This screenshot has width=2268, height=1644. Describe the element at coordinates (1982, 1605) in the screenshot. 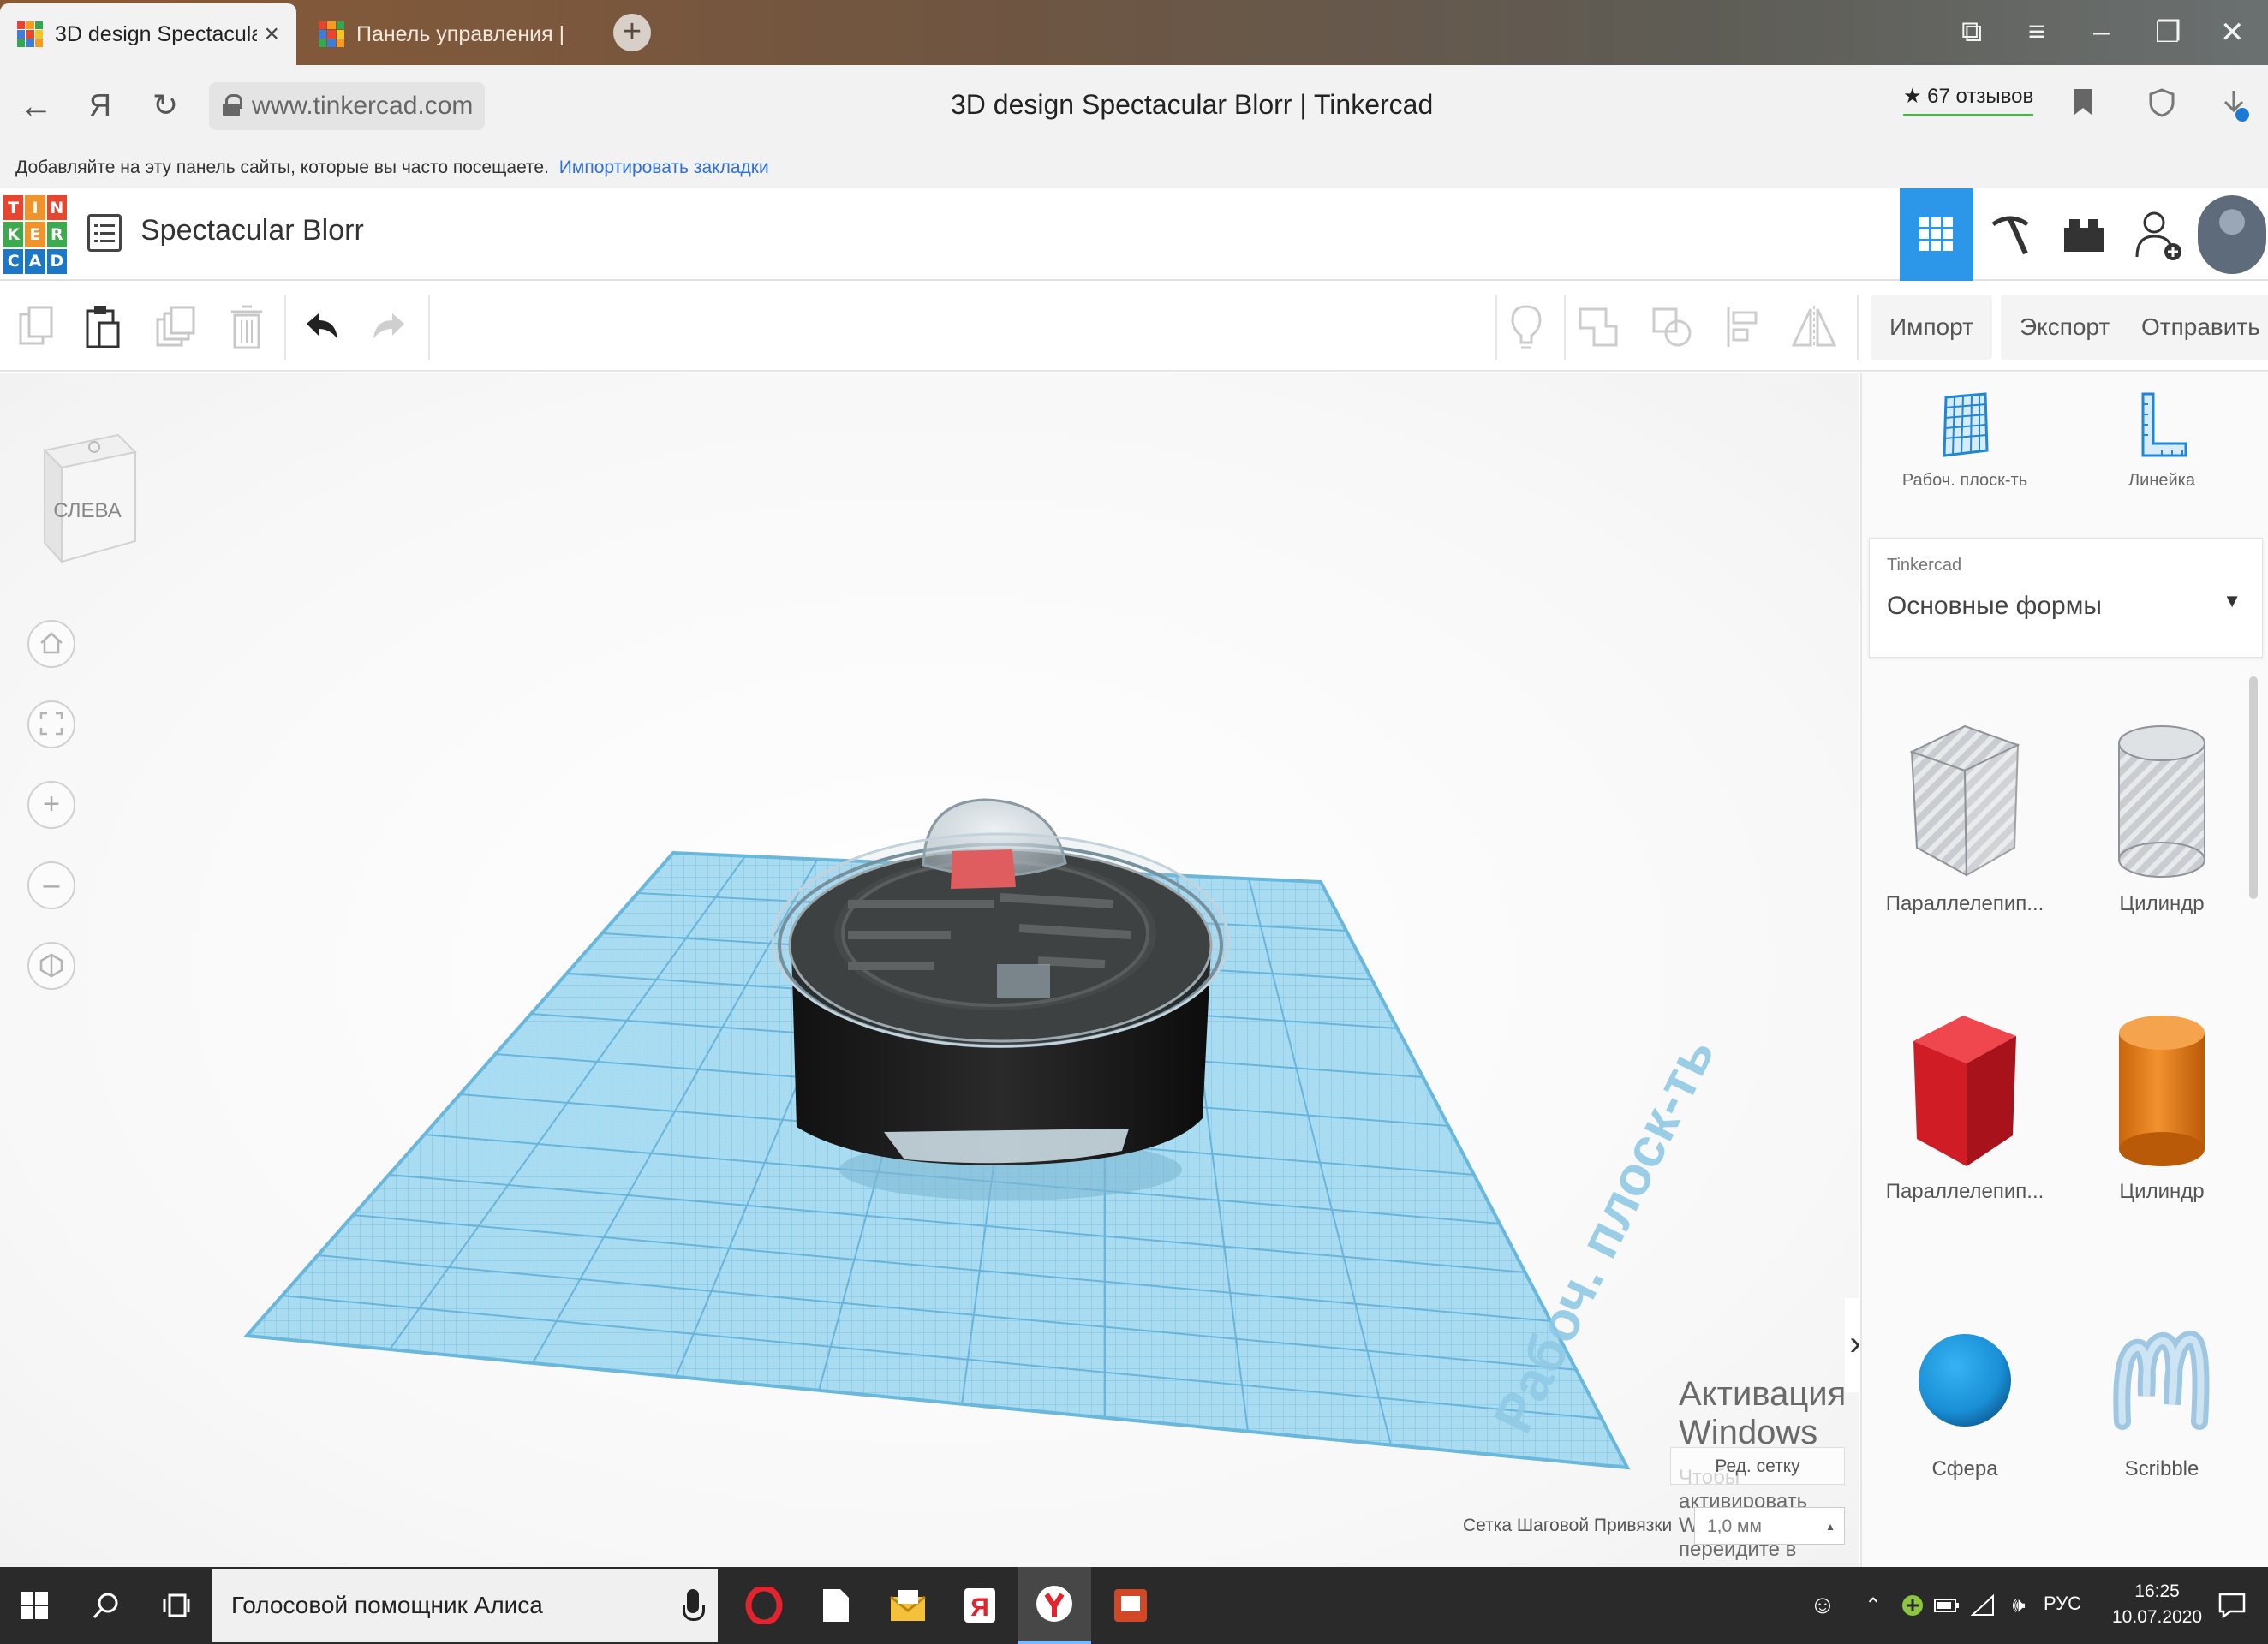

I see `network-icon` at that location.